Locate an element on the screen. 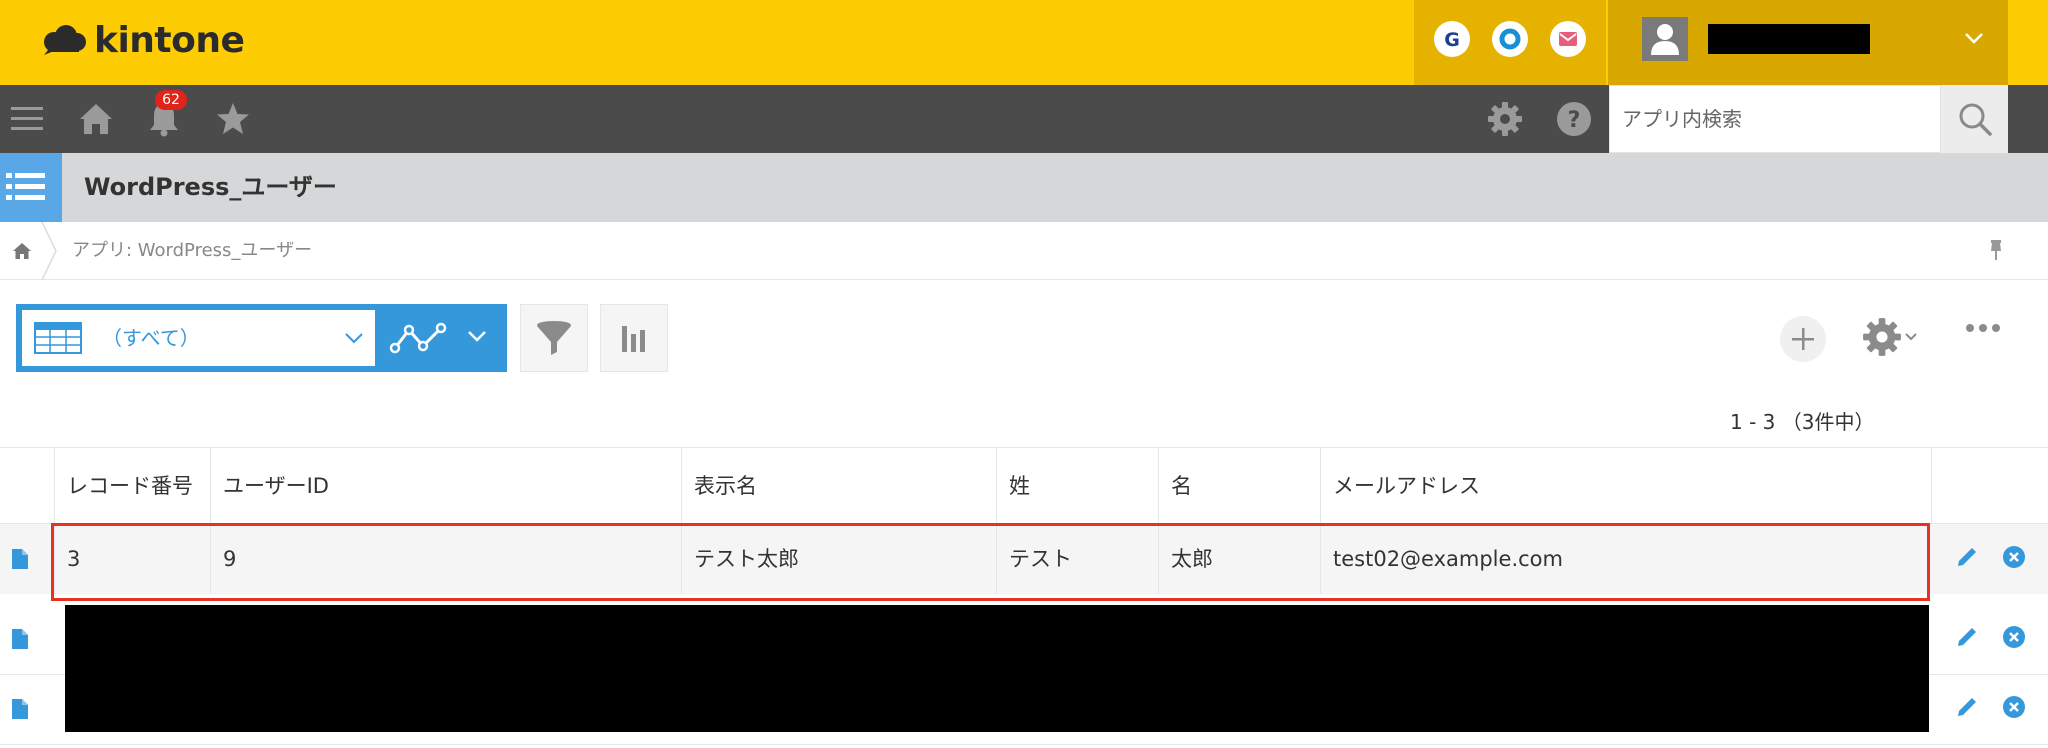 This screenshot has width=2048, height=748. column-header: 姓 is located at coordinates (1077, 485).